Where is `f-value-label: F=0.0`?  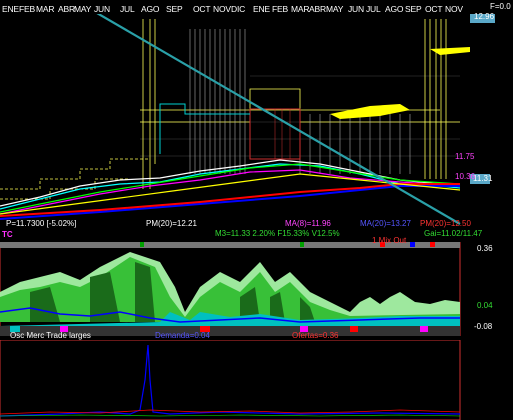 f-value-label: F=0.0 is located at coordinates (500, 6).